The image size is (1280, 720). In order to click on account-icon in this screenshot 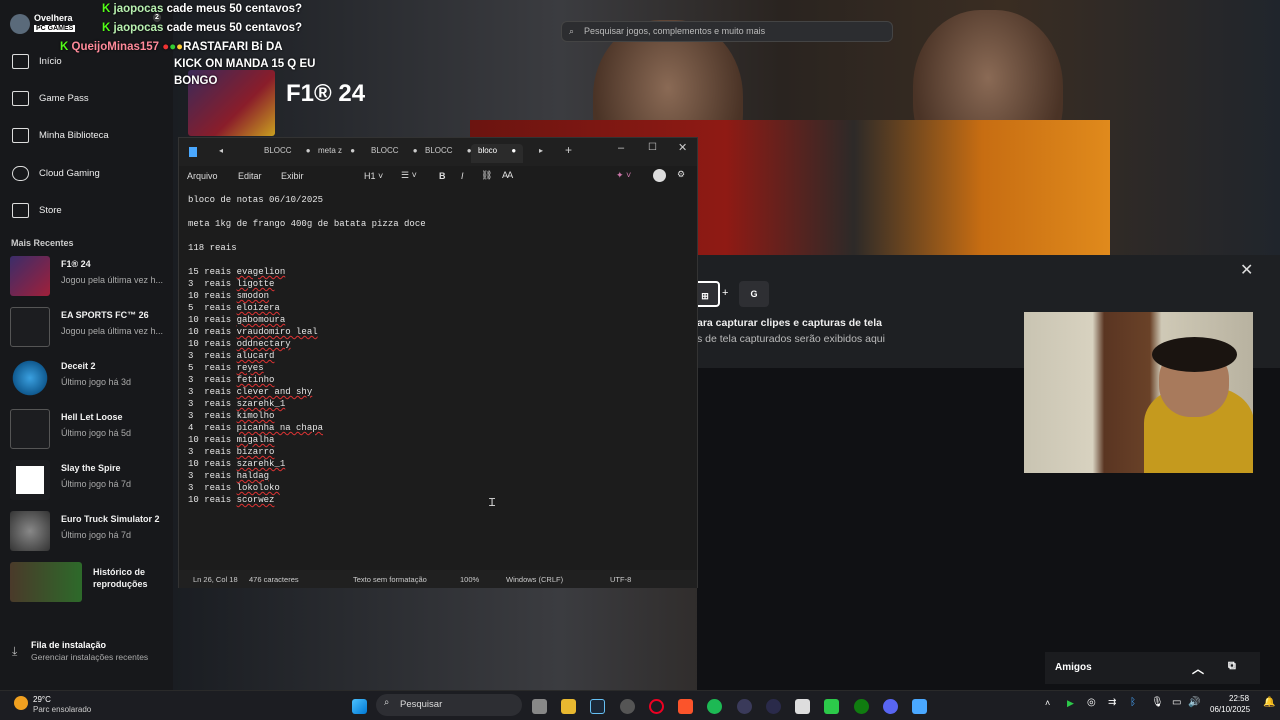, I will do `click(659, 175)`.